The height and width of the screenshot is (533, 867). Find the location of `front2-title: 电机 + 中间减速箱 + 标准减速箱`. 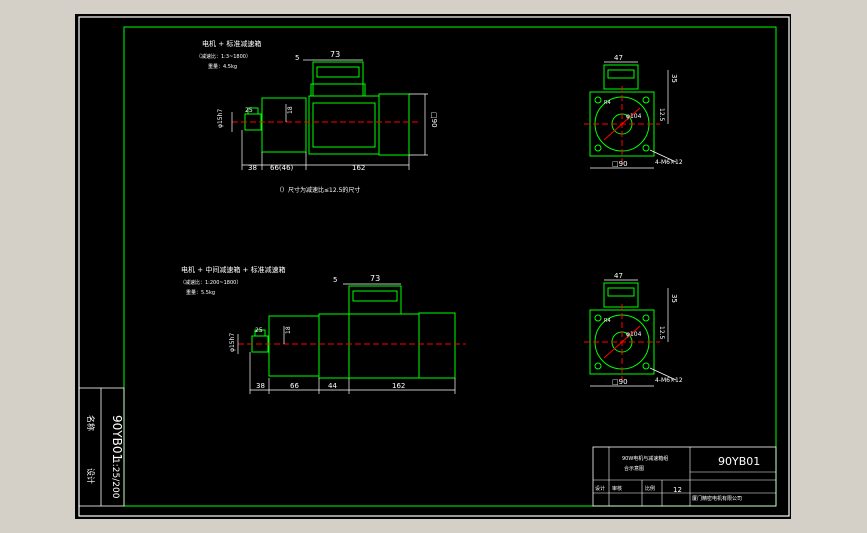

front2-title: 电机 + 中间减速箱 + 标准减速箱 is located at coordinates (233, 269).